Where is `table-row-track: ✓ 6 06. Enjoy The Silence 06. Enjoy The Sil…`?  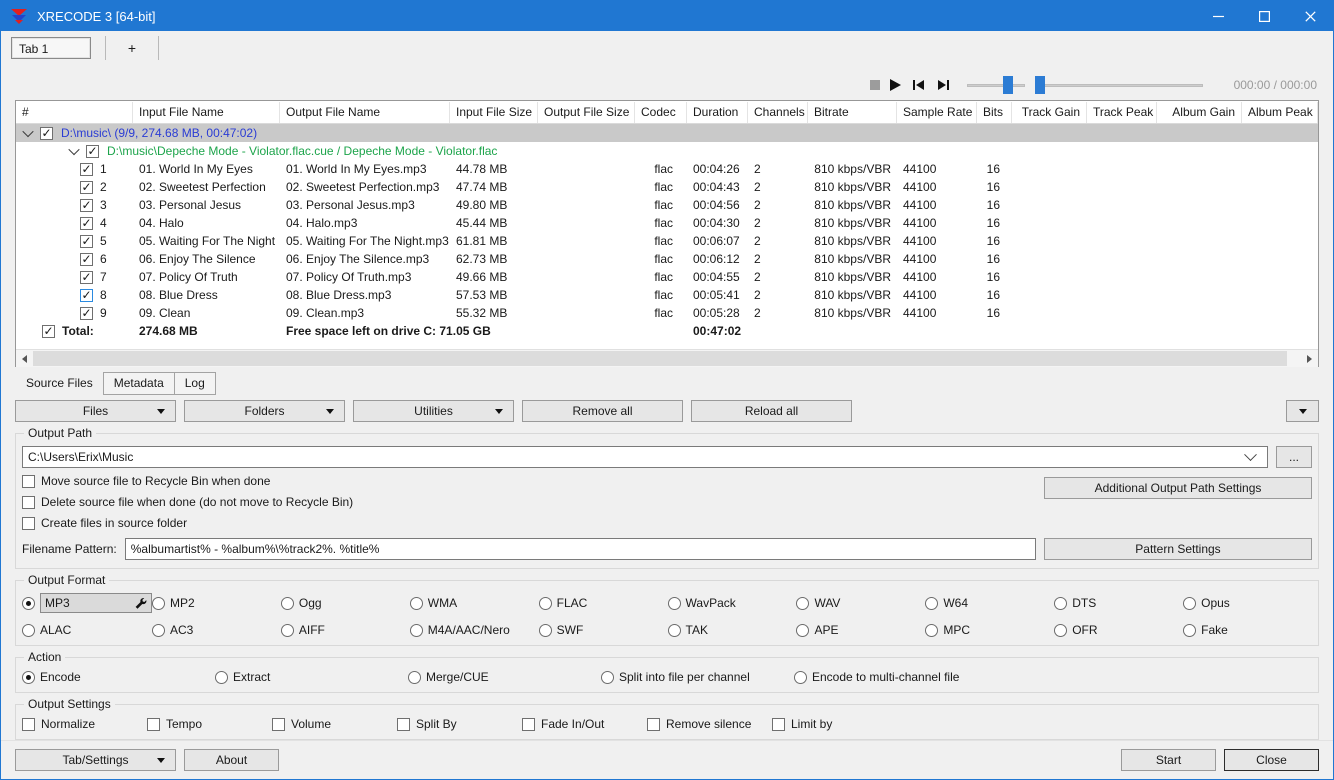
table-row-track: ✓ 6 06. Enjoy The Silence 06. Enjoy The Sil… is located at coordinates (667, 259).